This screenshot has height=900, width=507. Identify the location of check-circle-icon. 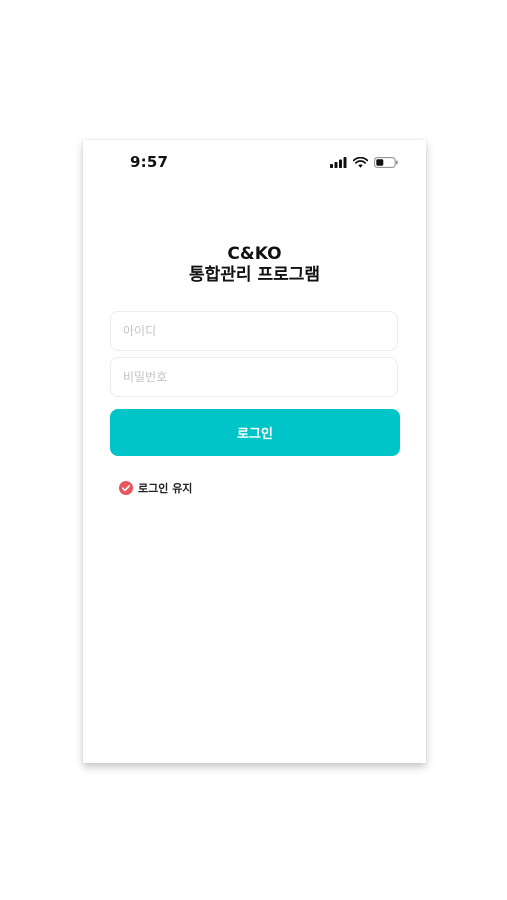
(126, 488).